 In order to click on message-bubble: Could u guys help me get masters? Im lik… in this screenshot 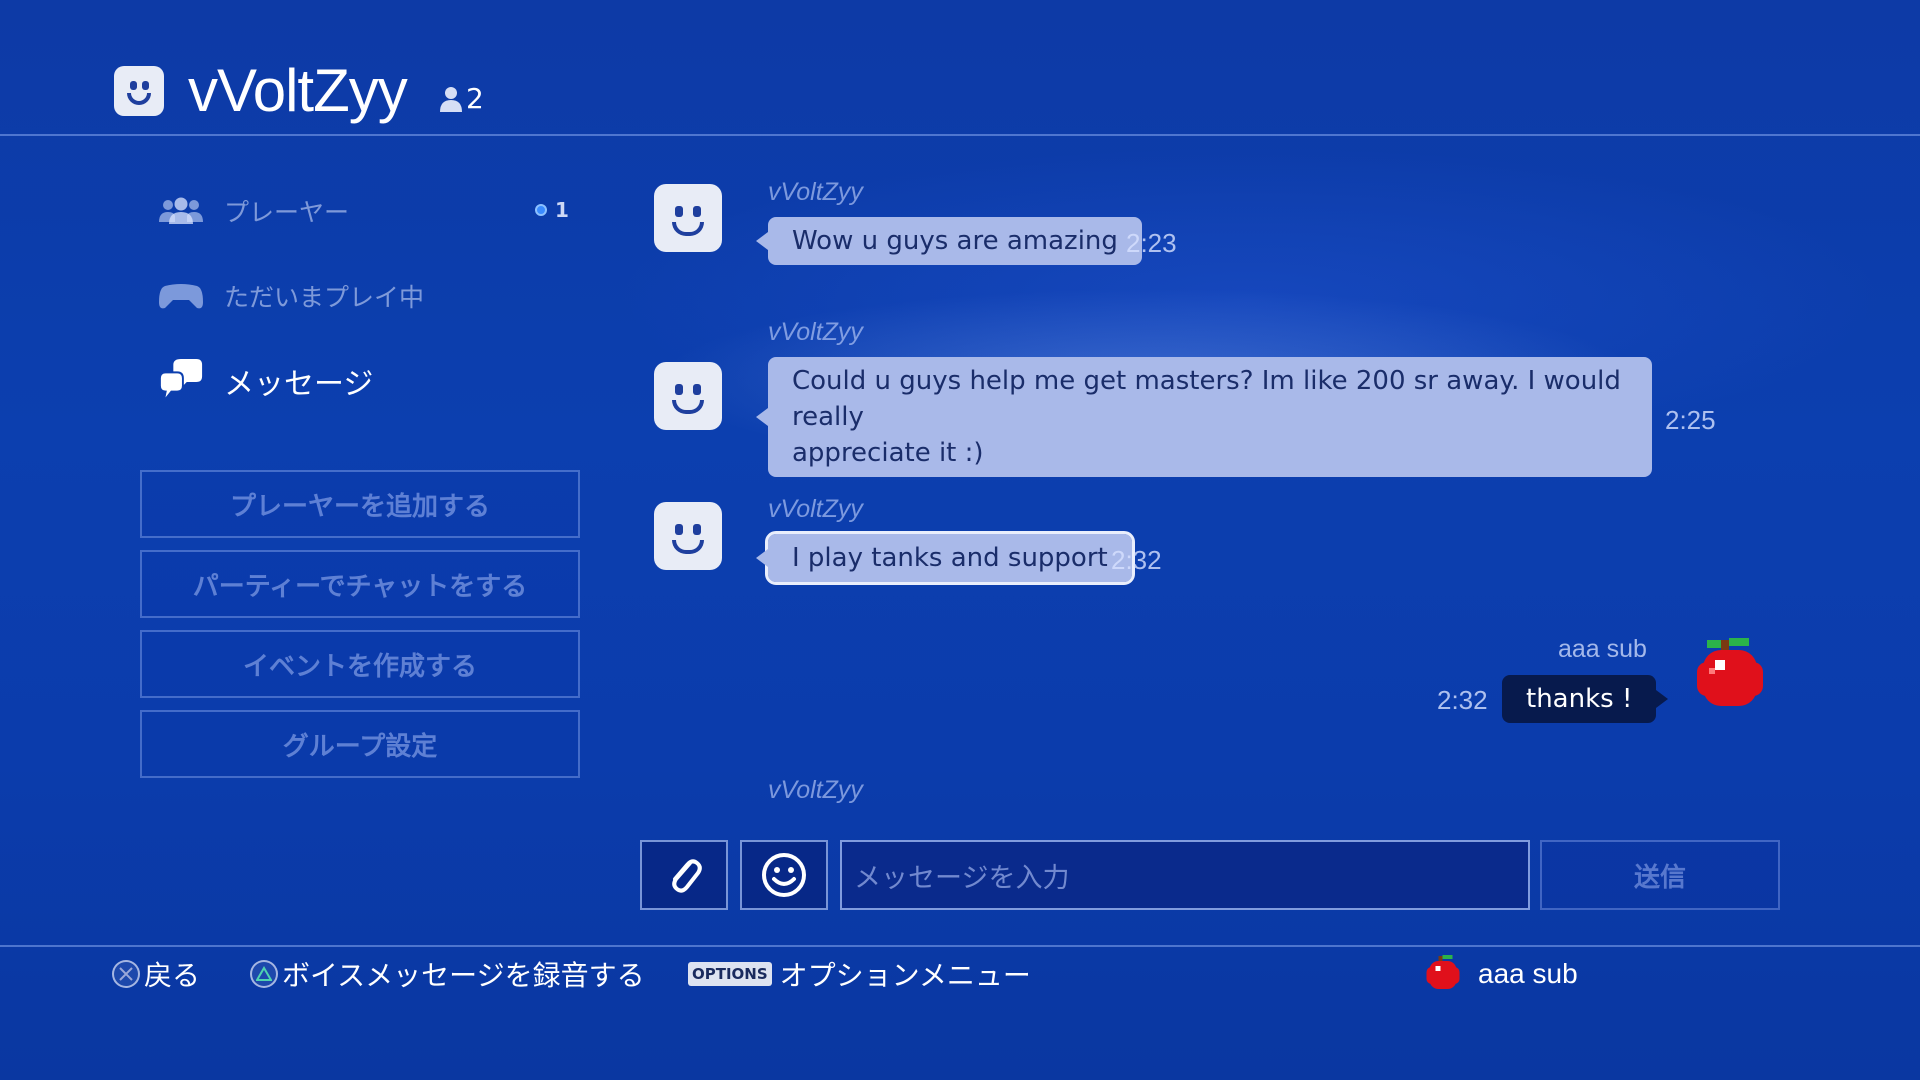, I will do `click(1204, 417)`.